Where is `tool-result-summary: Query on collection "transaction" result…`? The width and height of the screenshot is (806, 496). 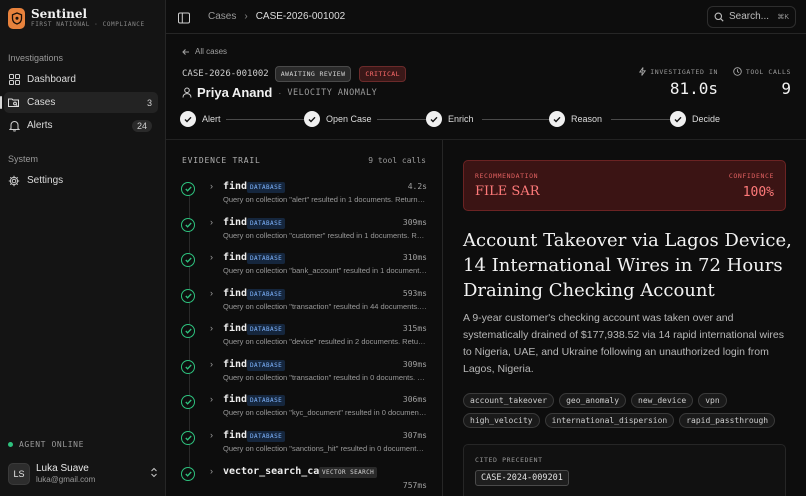
tool-result-summary: Query on collection "transaction" result… is located at coordinates (325, 377).